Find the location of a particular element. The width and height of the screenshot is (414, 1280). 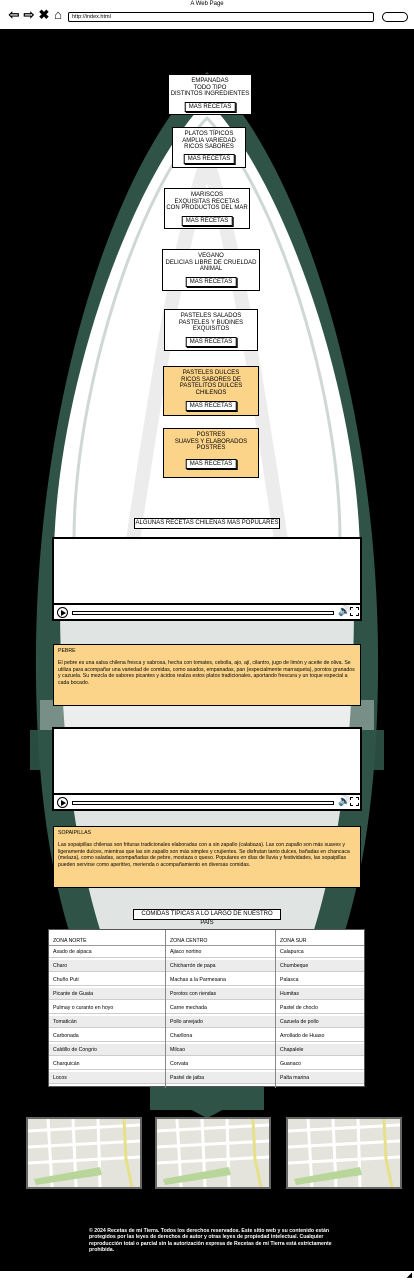

table-cell: Cazuela de pollo is located at coordinates (320, 1022).